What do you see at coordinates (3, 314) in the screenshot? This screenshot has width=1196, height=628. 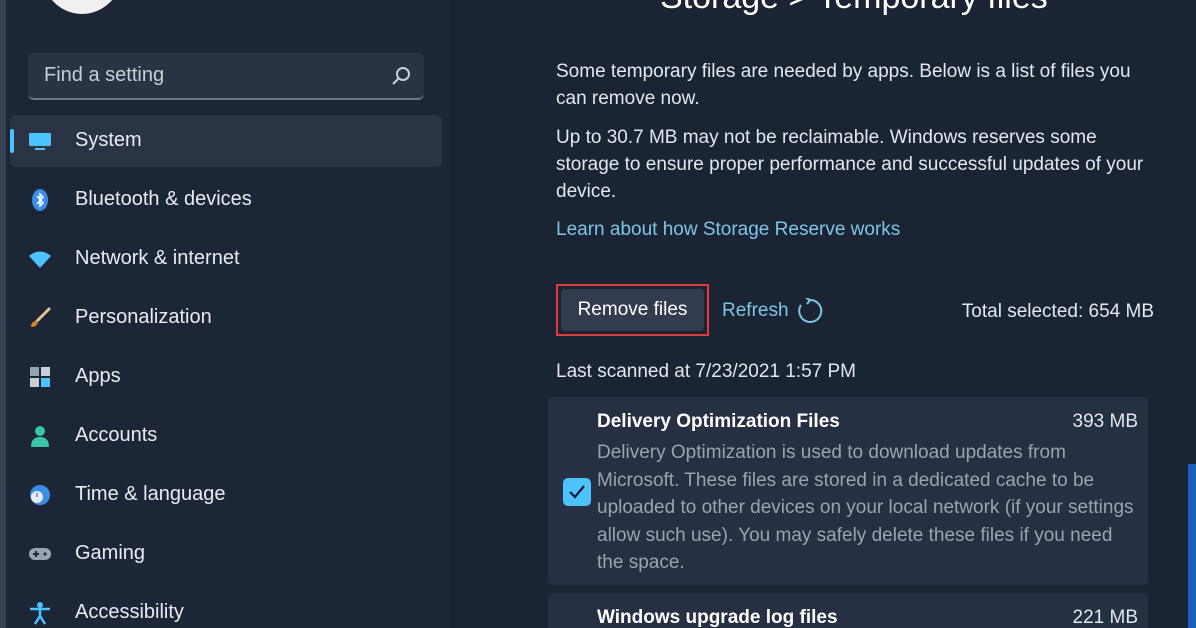 I see `window-edge` at bounding box center [3, 314].